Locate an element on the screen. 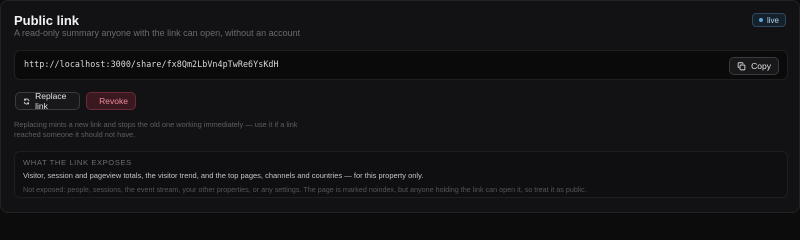  revoke-label: Revoke is located at coordinates (113, 101).